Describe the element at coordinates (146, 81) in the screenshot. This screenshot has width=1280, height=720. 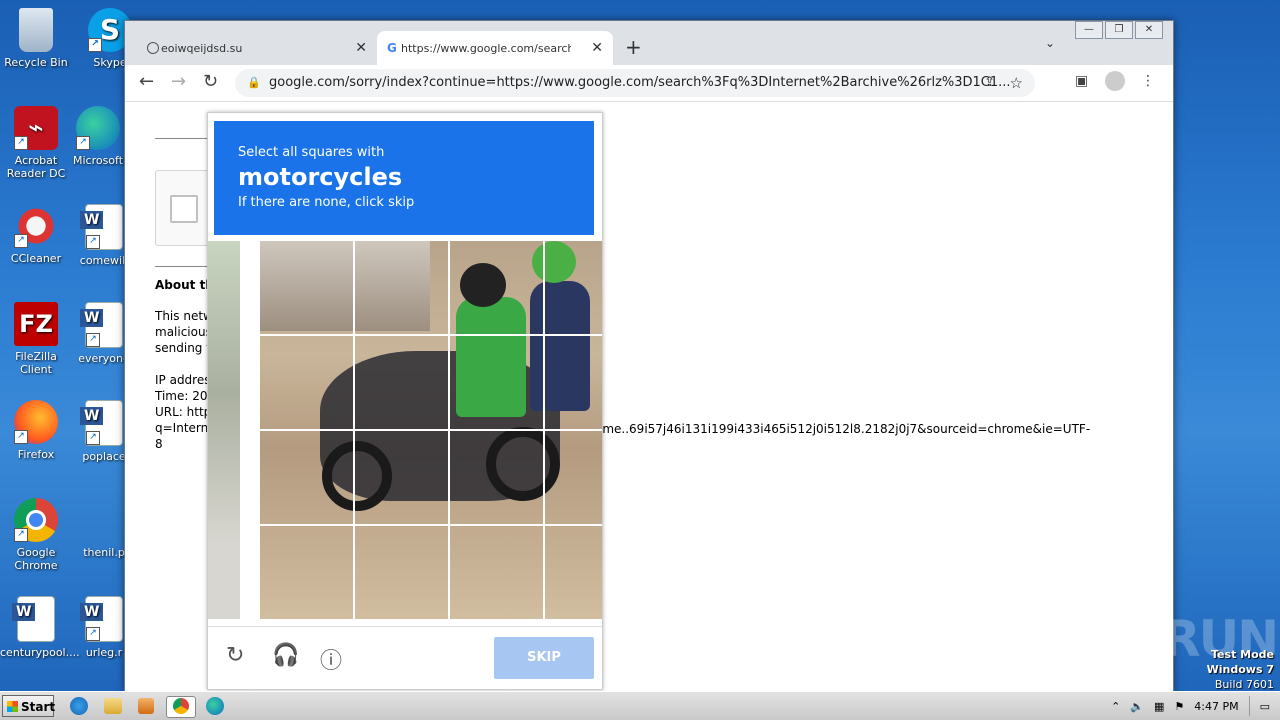
I see `back-arrow-icon: ←` at that location.